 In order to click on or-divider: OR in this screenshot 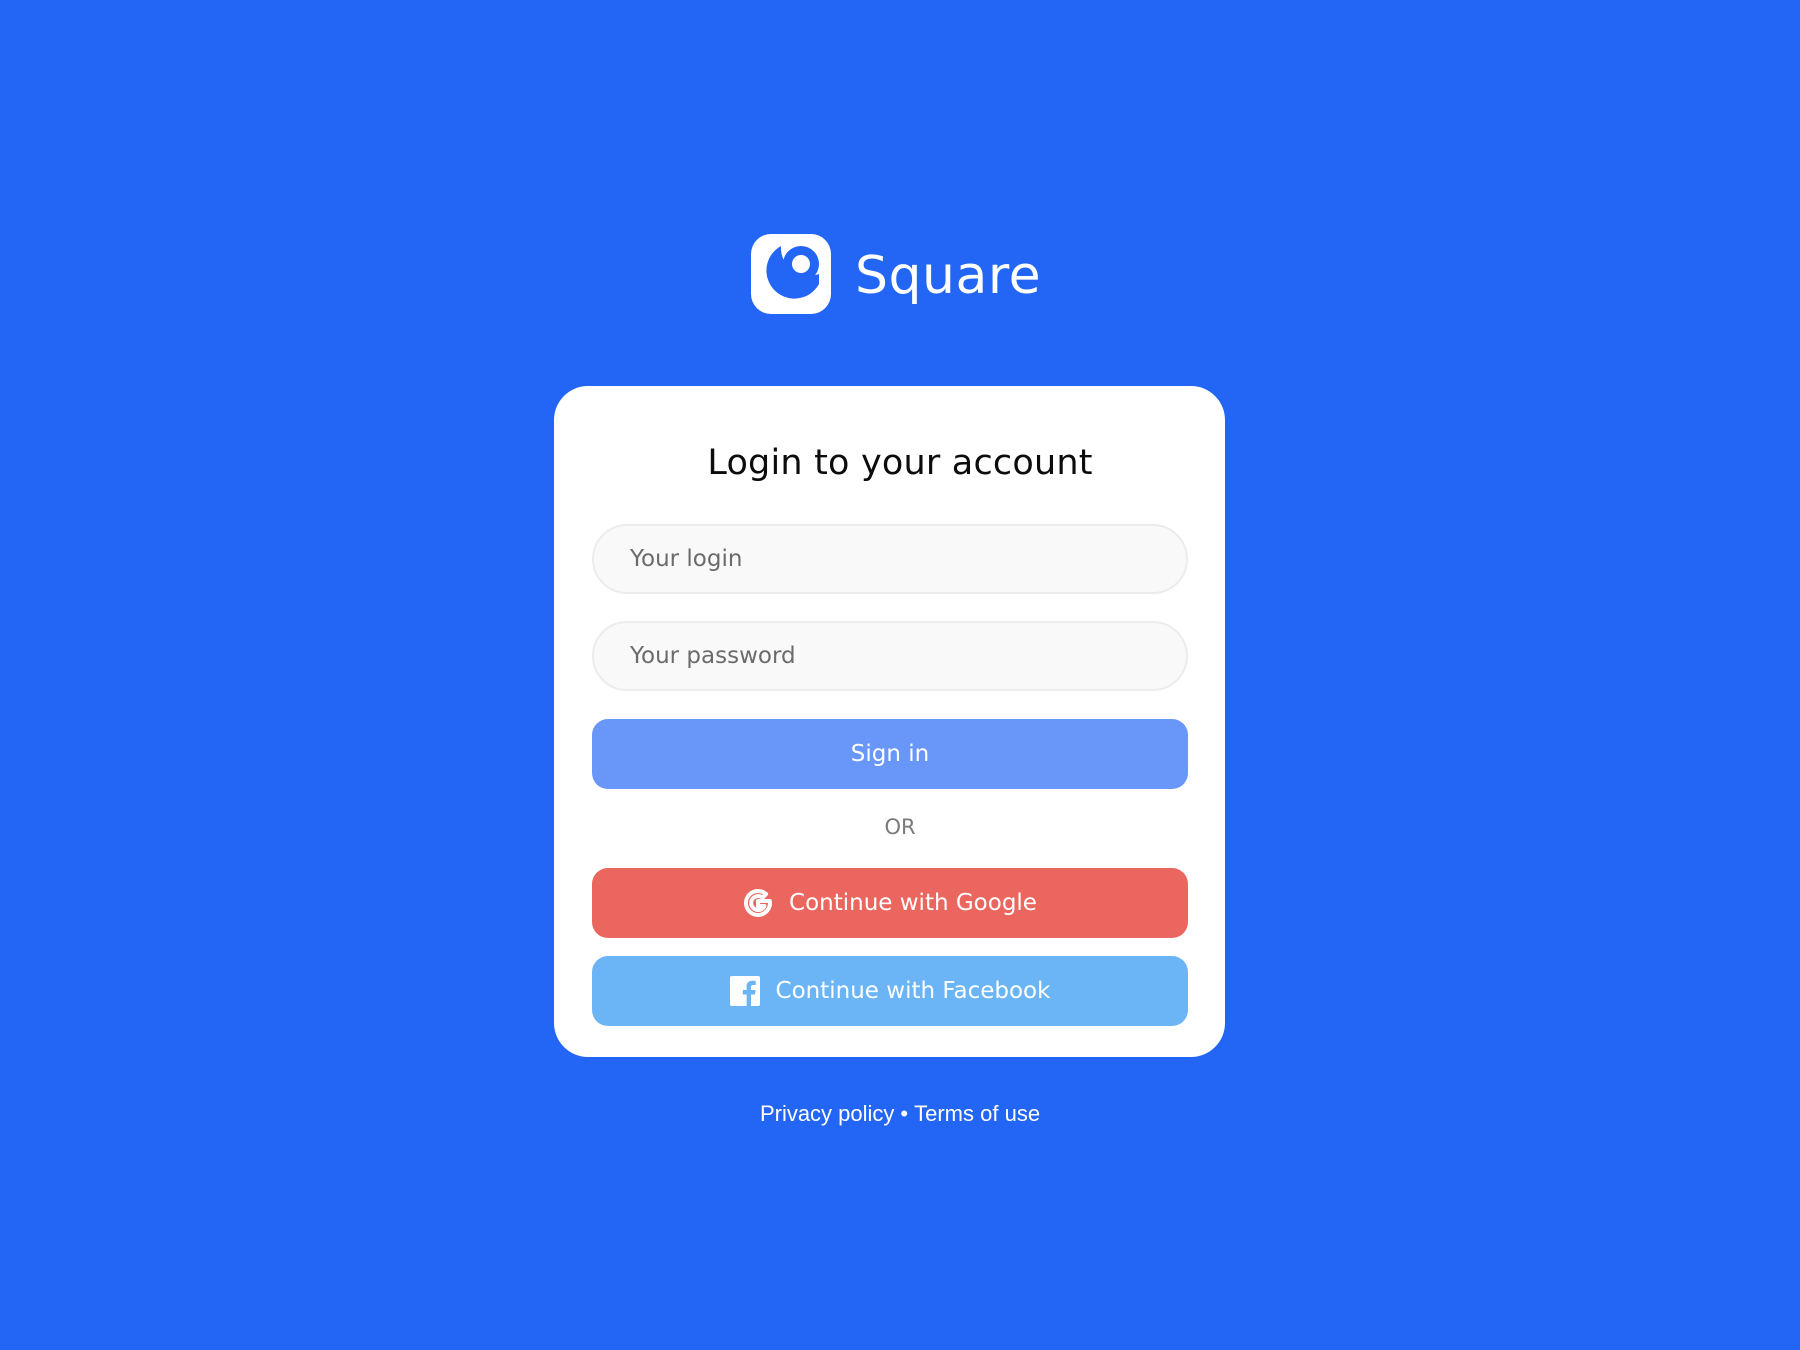, I will do `click(900, 827)`.